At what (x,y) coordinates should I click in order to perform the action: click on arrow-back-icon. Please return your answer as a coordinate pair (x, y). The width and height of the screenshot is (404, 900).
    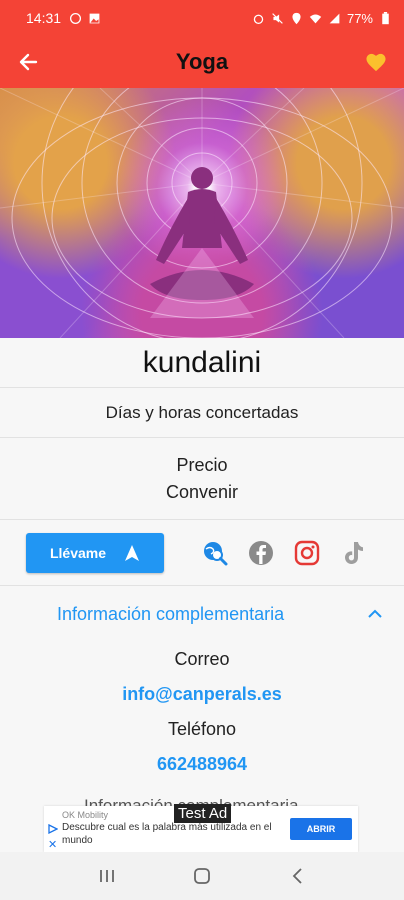
    Looking at the image, I should click on (28, 62).